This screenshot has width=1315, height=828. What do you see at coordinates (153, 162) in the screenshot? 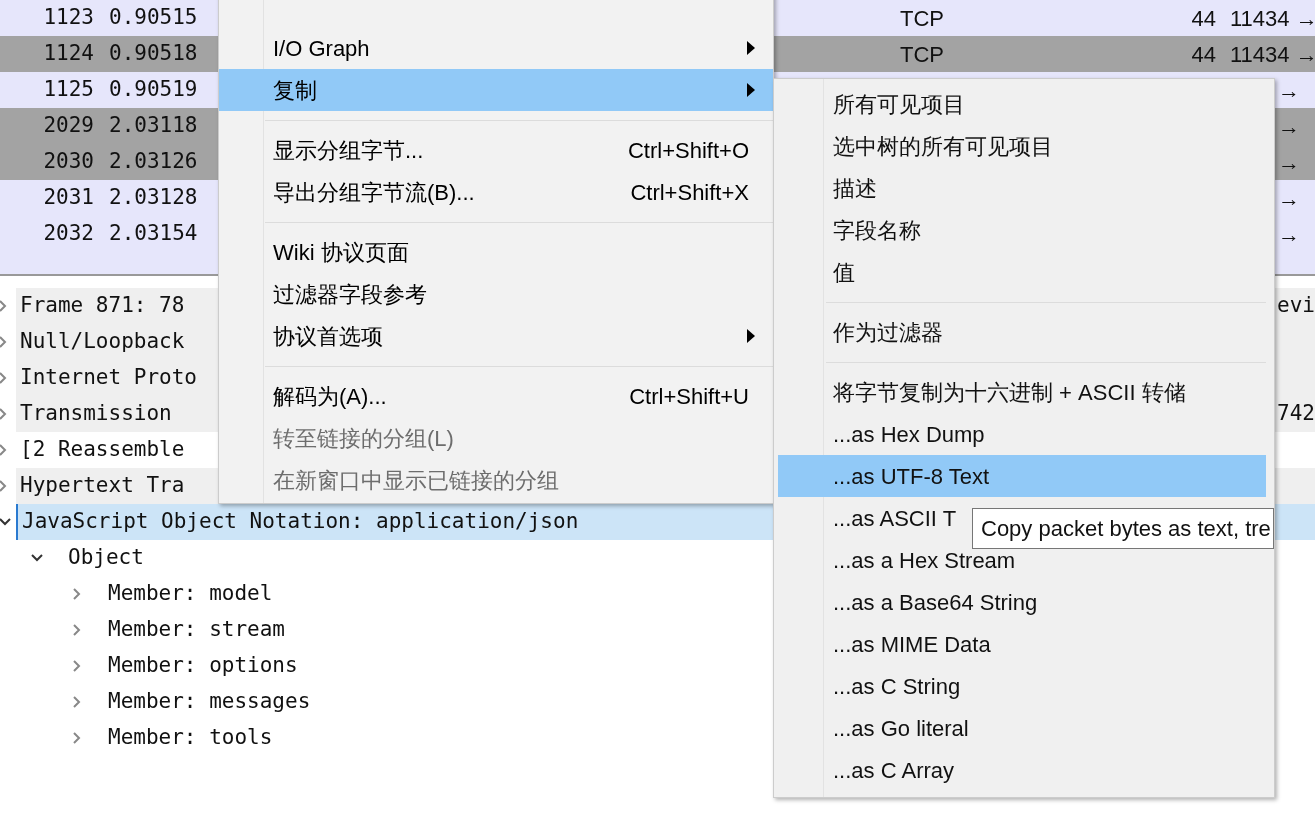
I see `packet-time: 2.03126` at bounding box center [153, 162].